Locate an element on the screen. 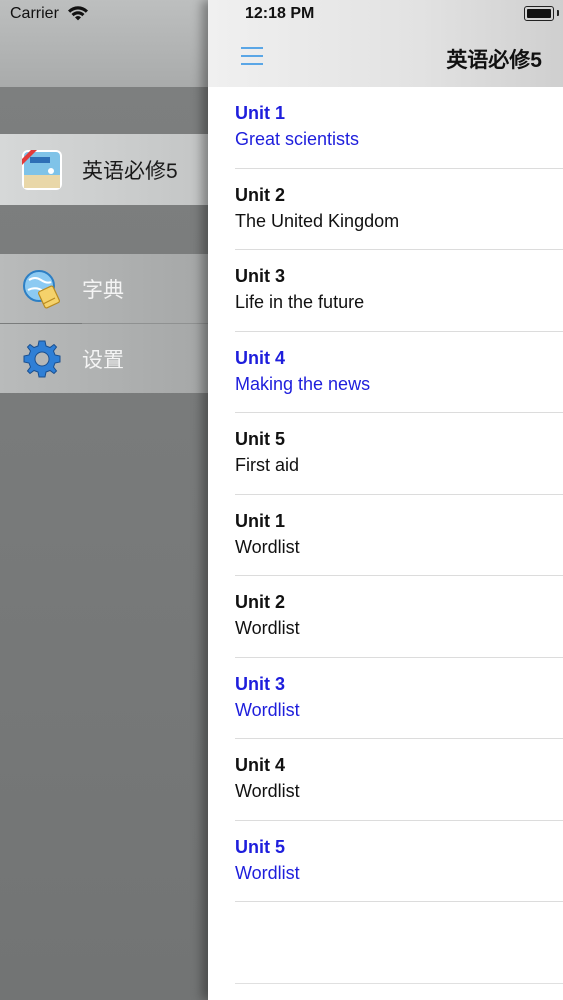  textbook-icon is located at coordinates (42, 170).